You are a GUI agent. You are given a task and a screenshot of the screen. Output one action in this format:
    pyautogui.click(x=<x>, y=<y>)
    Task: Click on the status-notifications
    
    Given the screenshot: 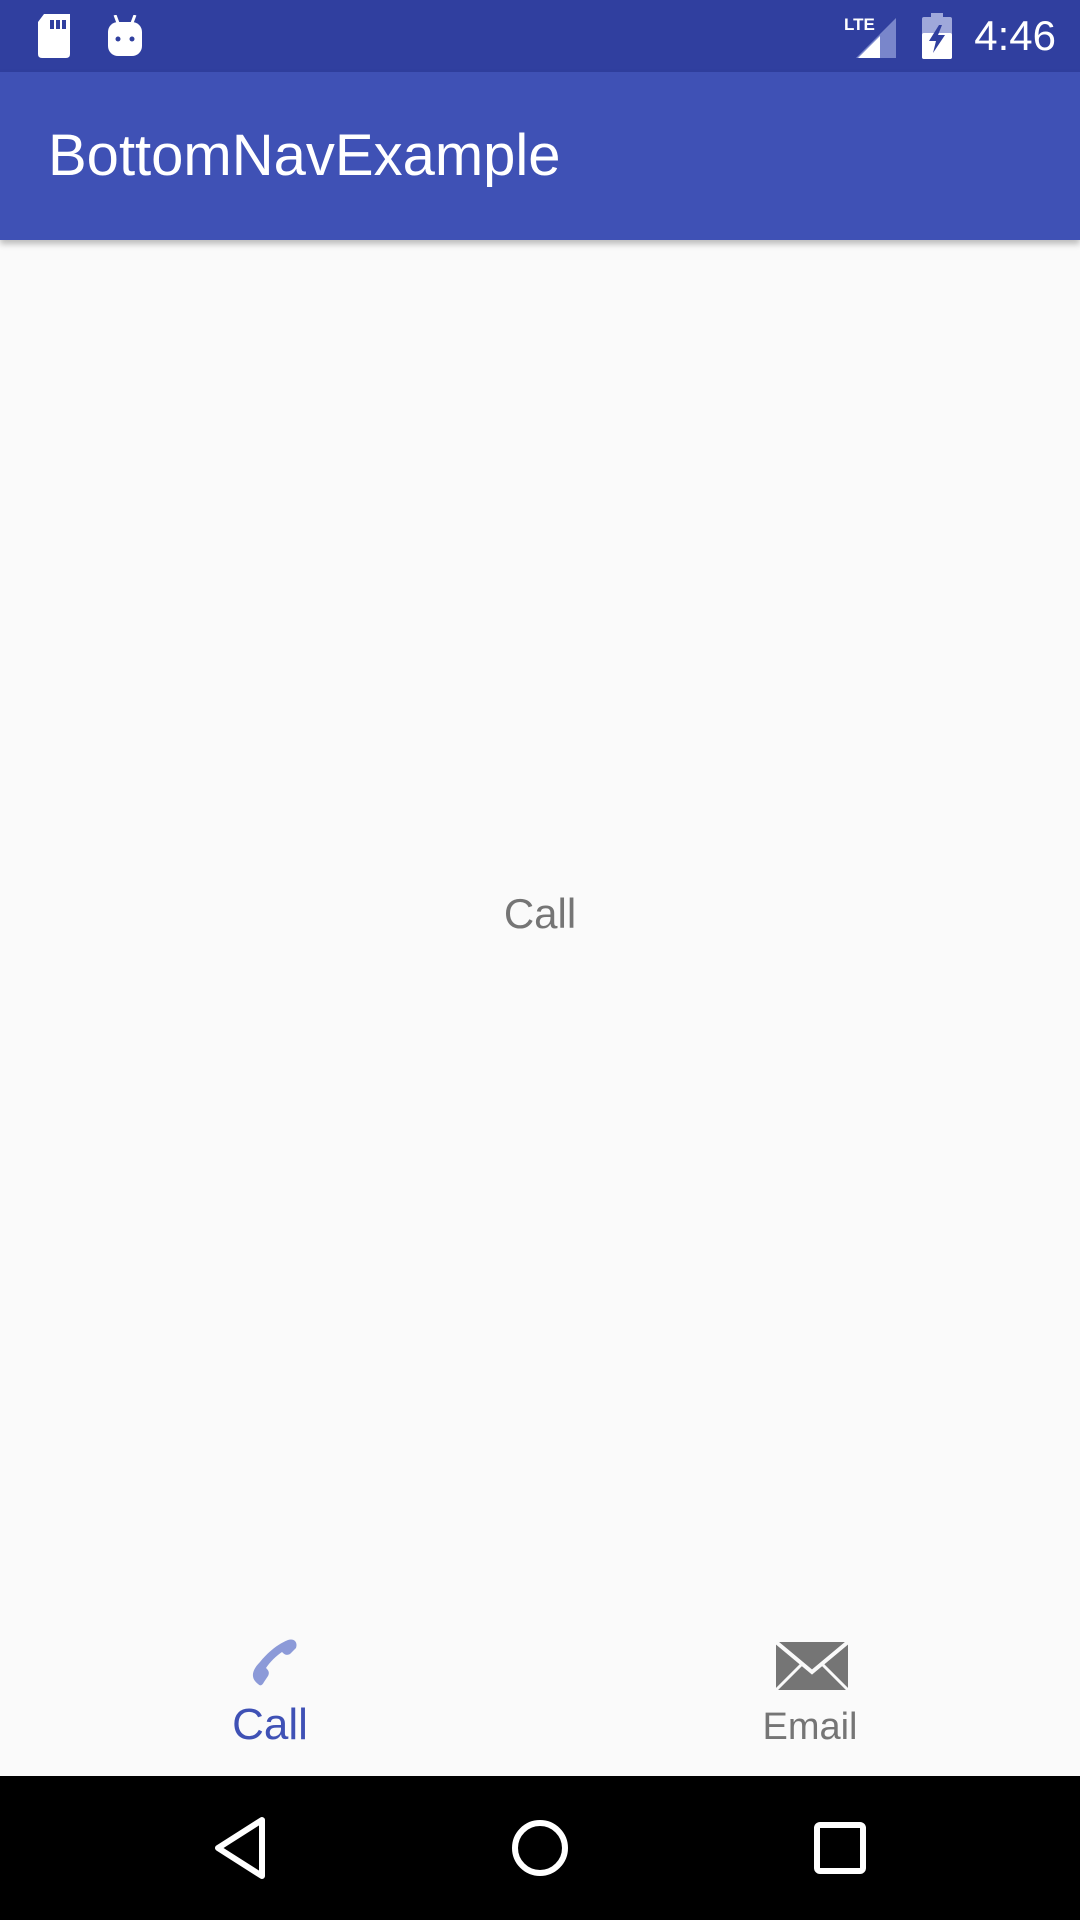 What is the action you would take?
    pyautogui.click(x=90, y=36)
    